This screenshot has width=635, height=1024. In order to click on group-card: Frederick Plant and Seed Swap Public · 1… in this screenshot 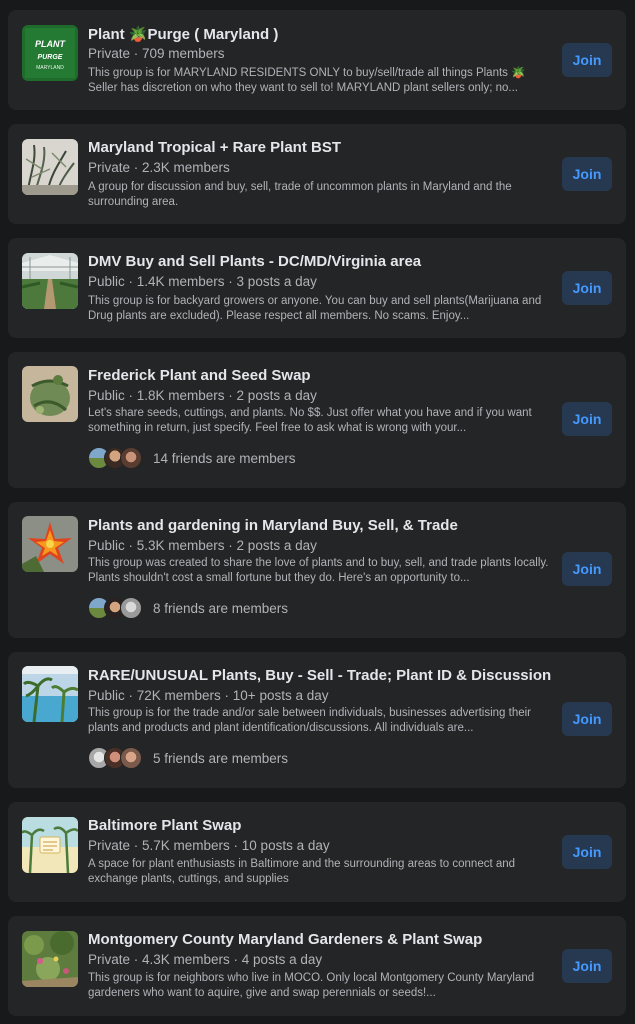, I will do `click(317, 420)`.